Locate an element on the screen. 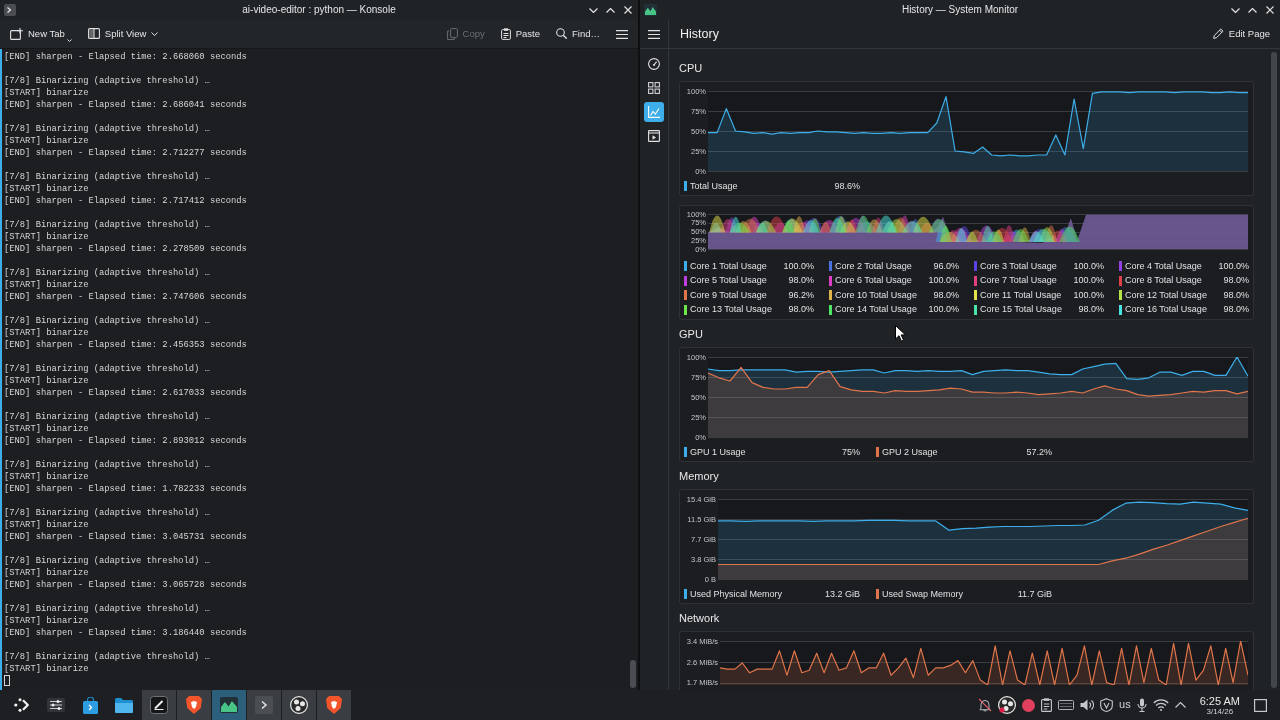 The height and width of the screenshot is (720, 1280). terminal-line: [END] sharpen - Elapsed time: 3.065728 seconds is located at coordinates (125, 585).